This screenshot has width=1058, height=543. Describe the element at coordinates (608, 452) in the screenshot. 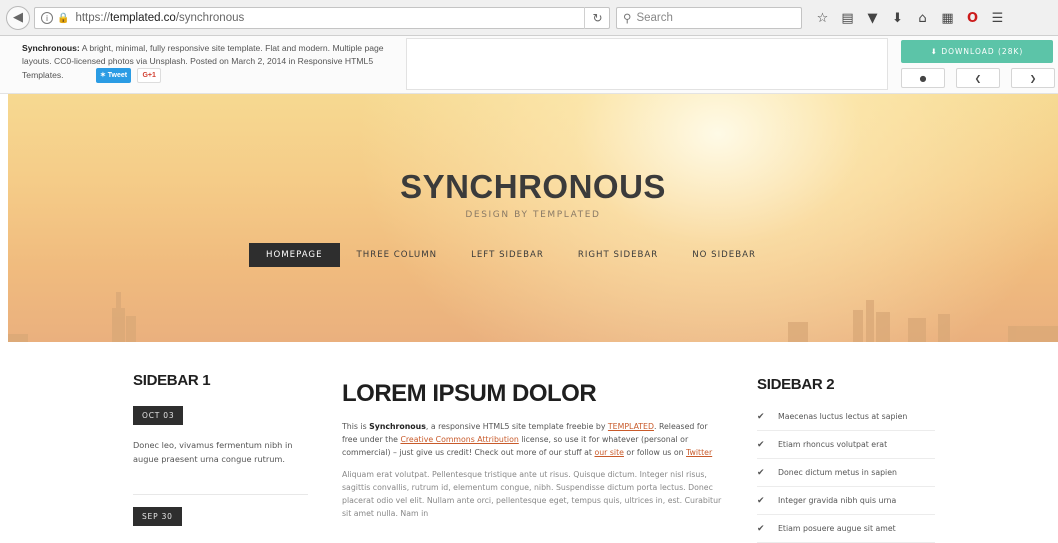

I see `our-site-link: our site` at that location.